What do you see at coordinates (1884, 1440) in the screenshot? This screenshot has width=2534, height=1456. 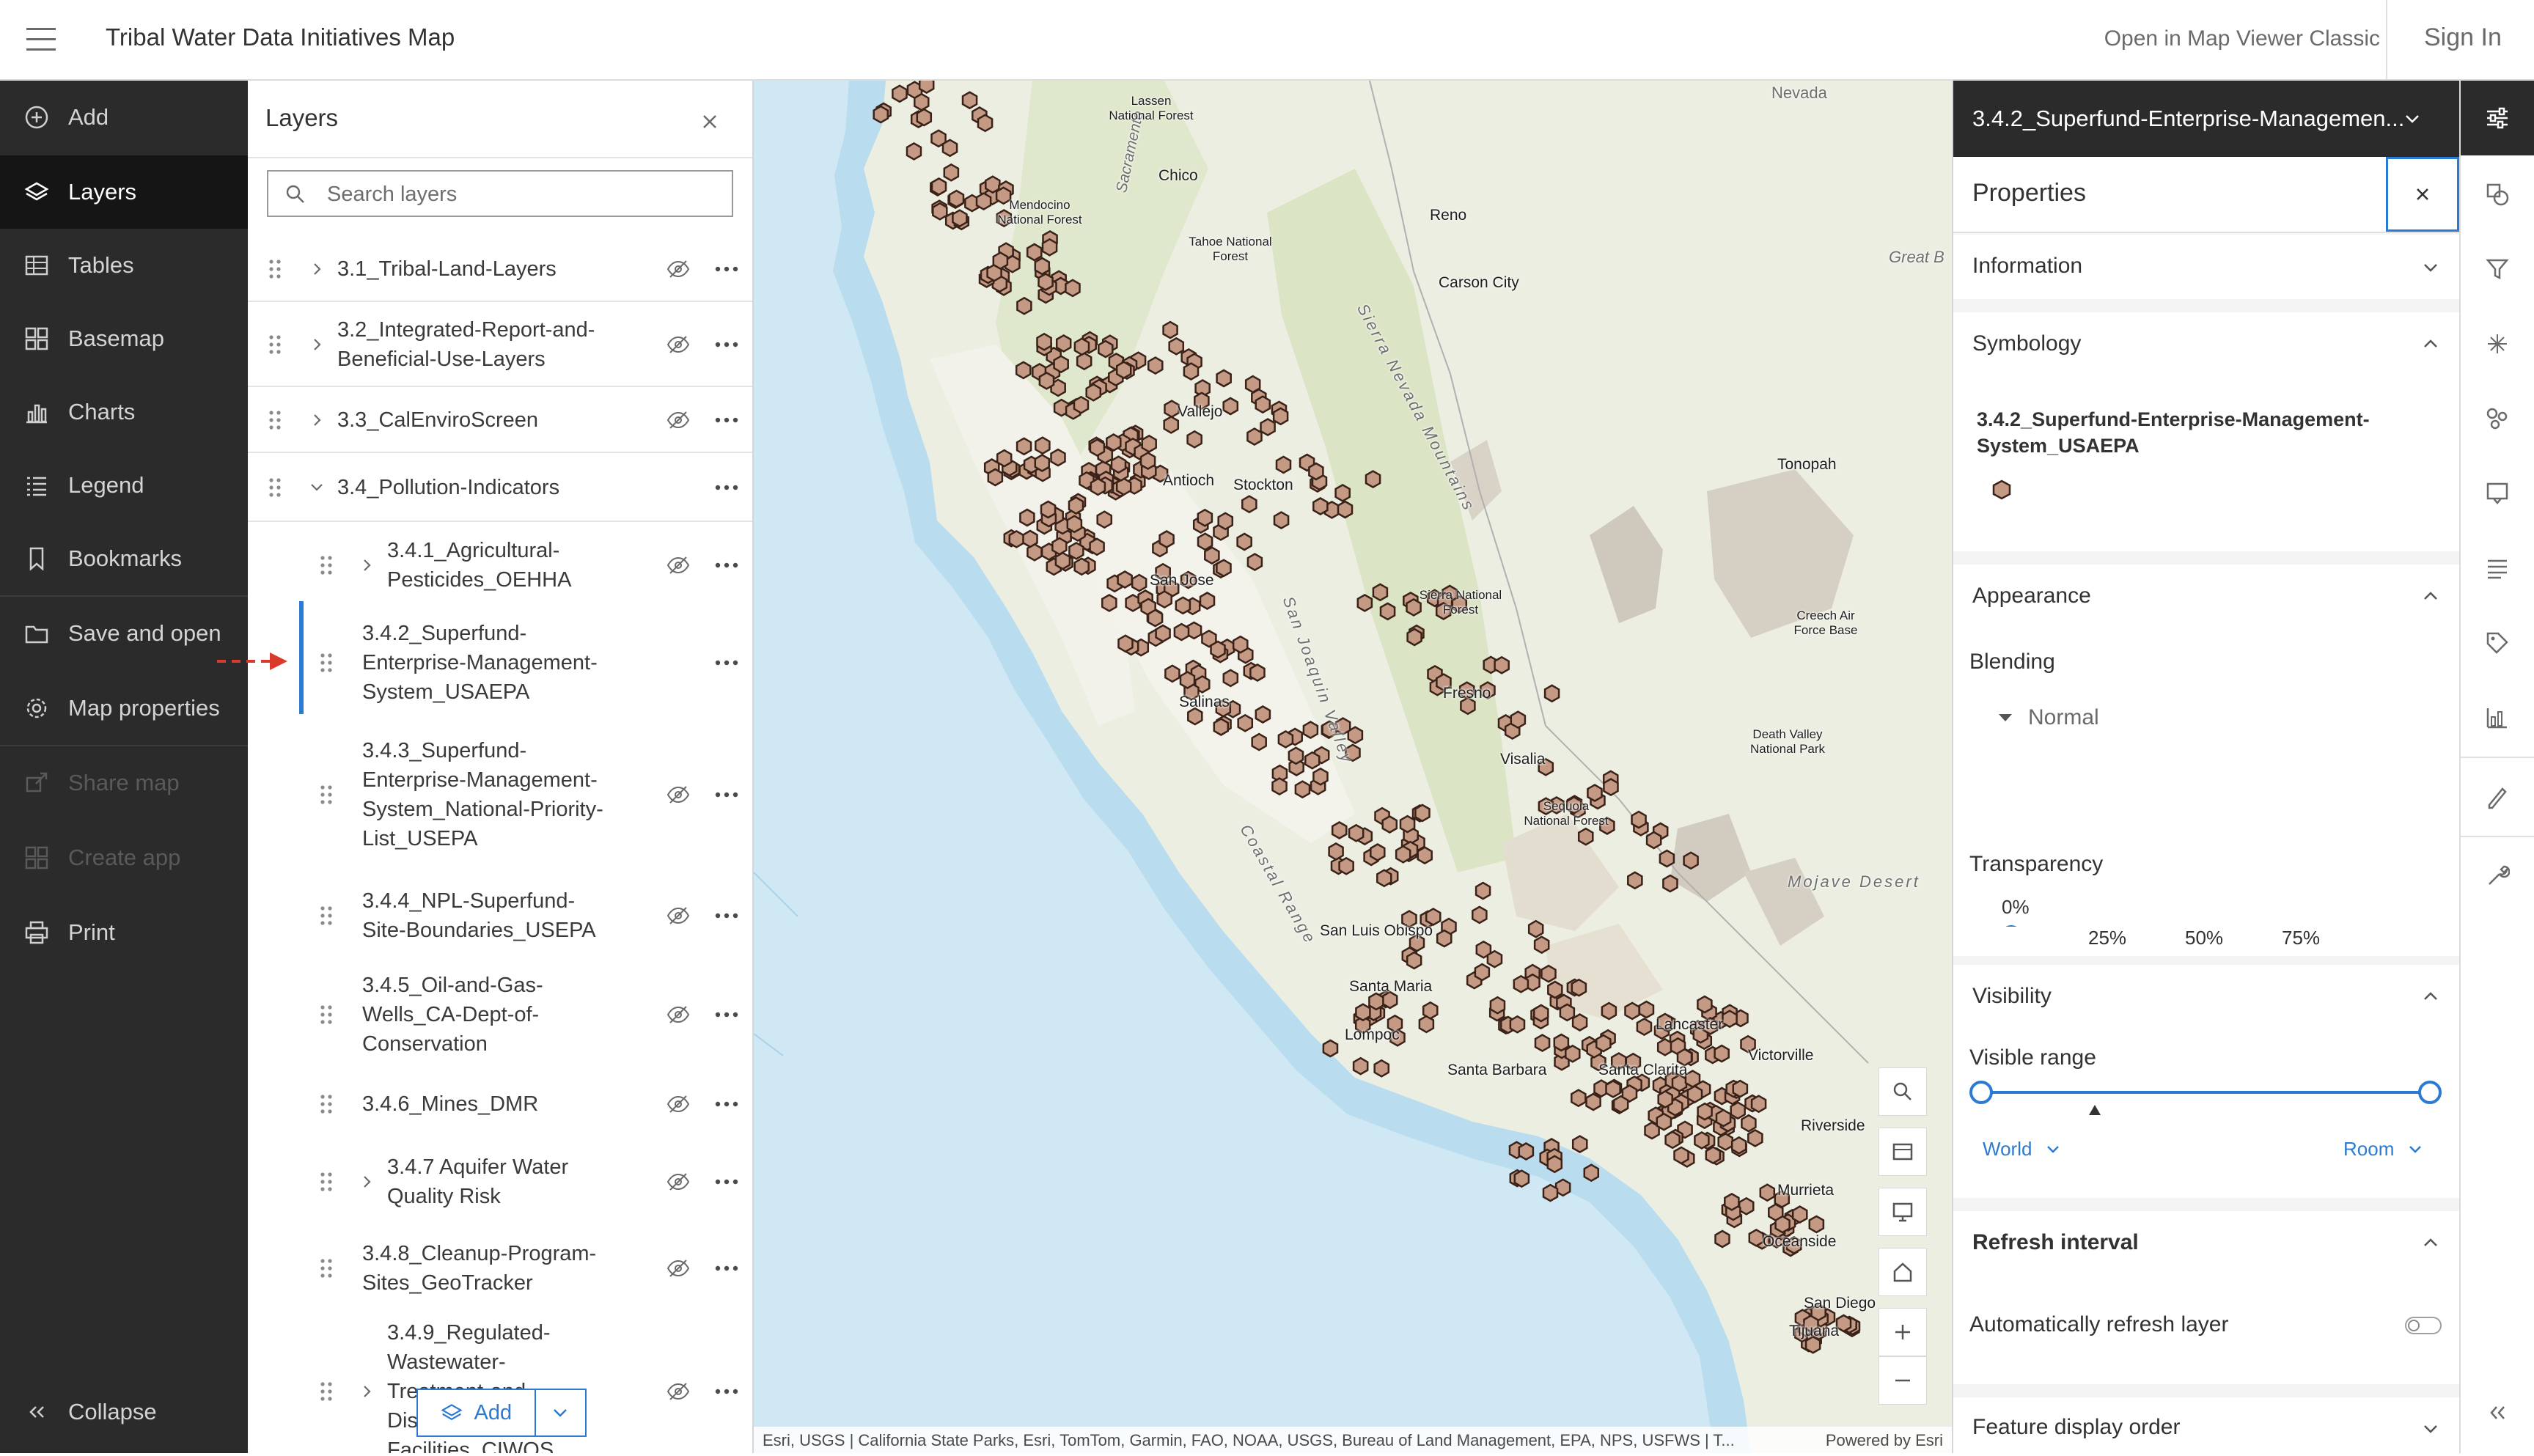 I see `powered-by-esri: Powered by Esri` at bounding box center [1884, 1440].